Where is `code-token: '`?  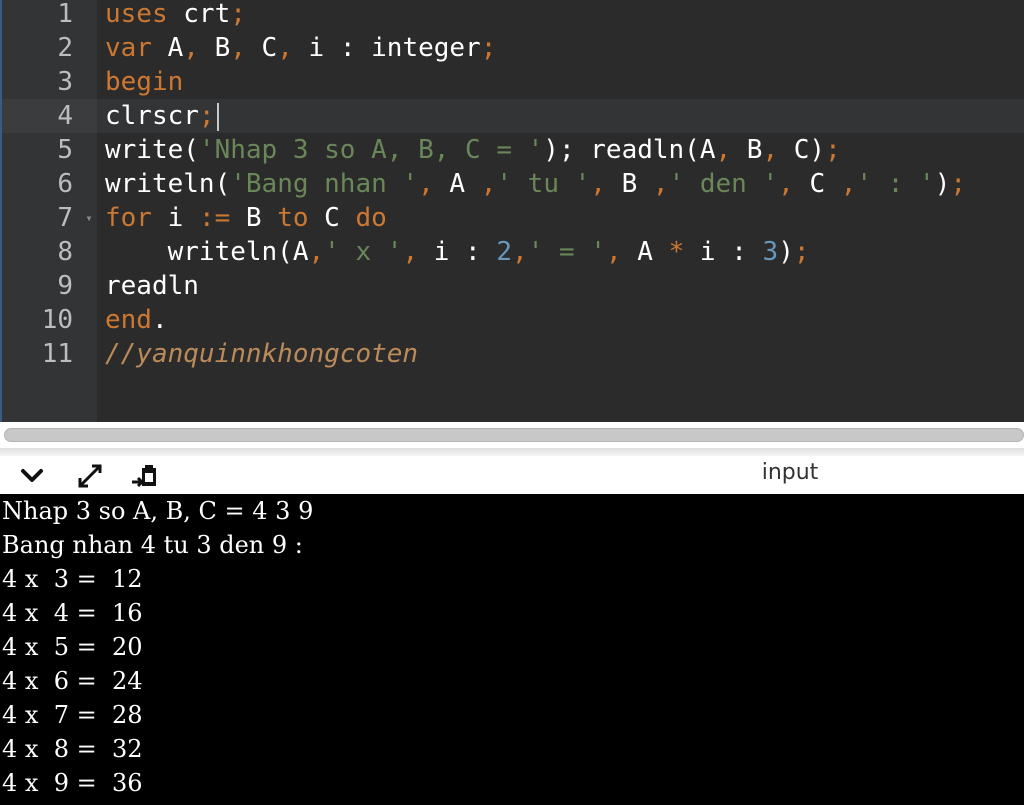
code-token: ' is located at coordinates (895, 184).